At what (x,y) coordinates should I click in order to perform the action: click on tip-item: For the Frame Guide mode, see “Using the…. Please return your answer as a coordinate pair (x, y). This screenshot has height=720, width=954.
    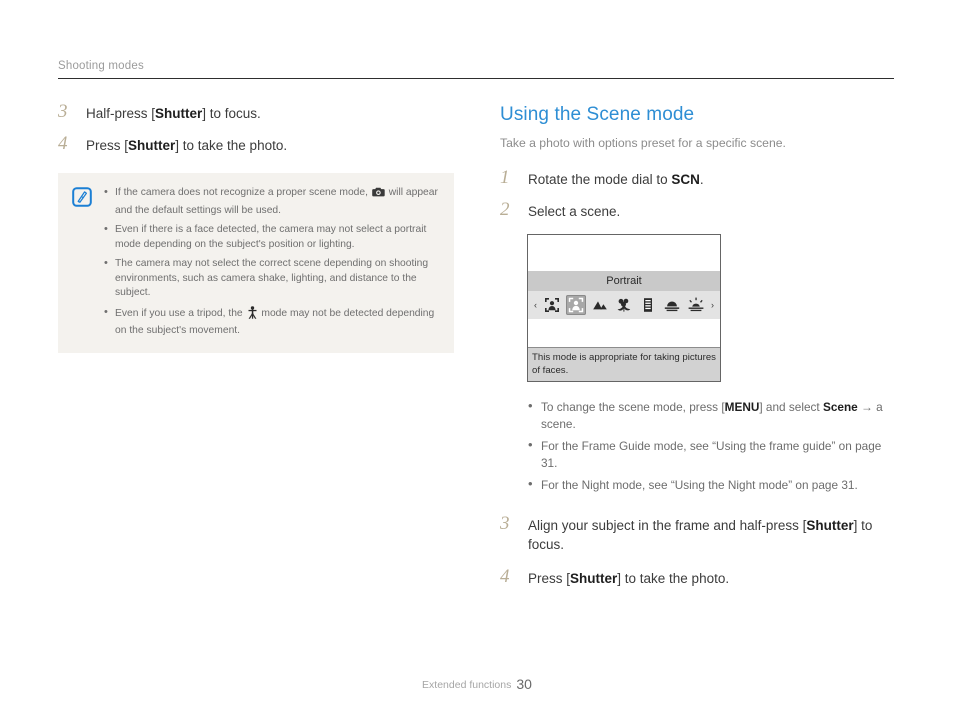
    Looking at the image, I should click on (711, 454).